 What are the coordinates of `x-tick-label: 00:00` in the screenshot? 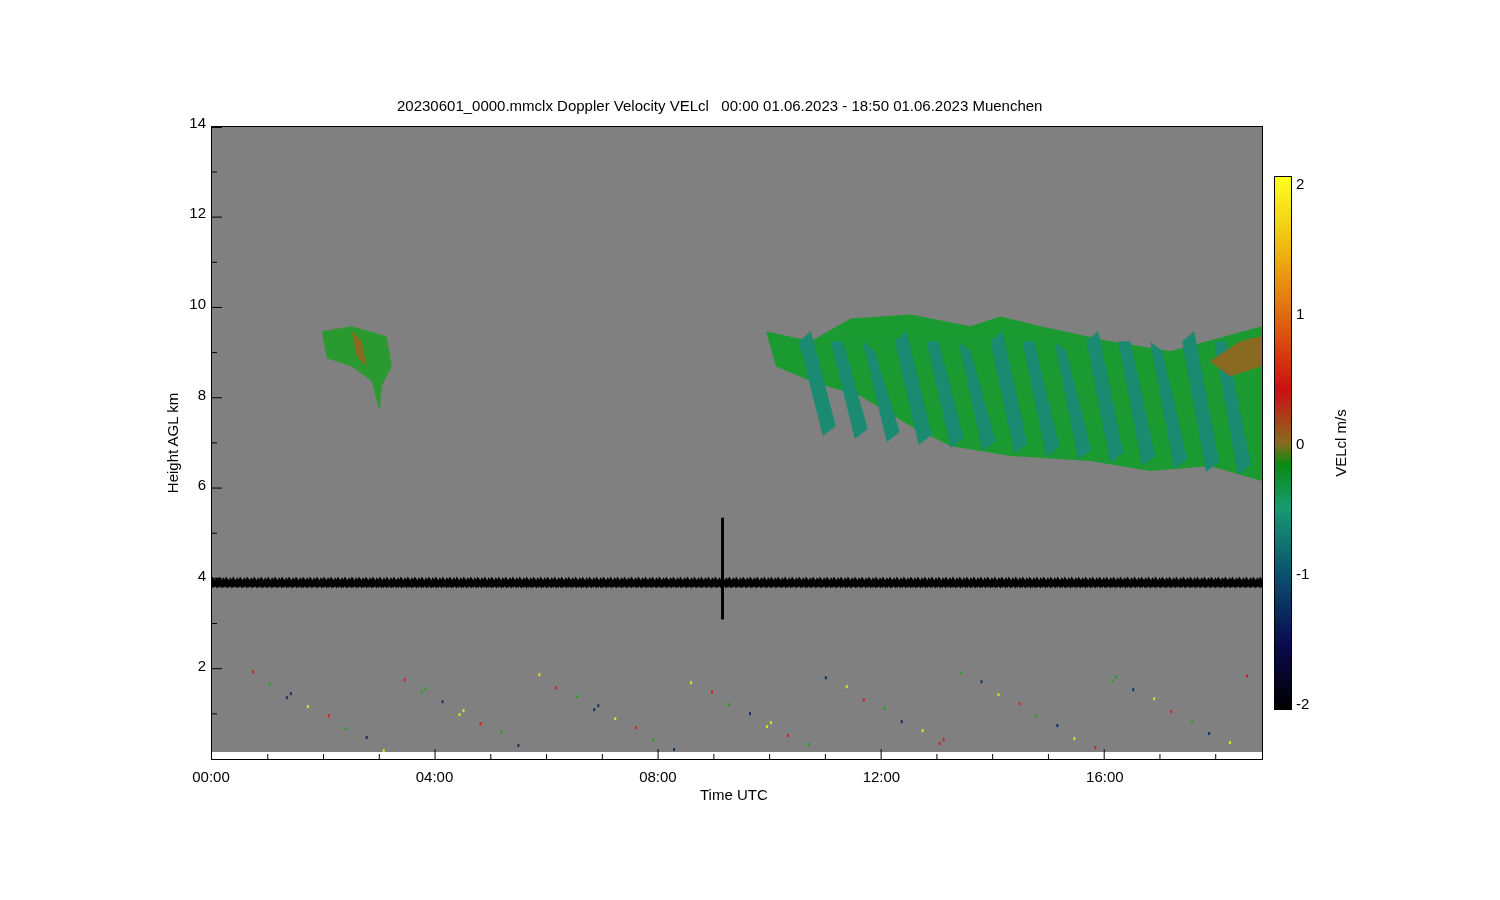 It's located at (211, 776).